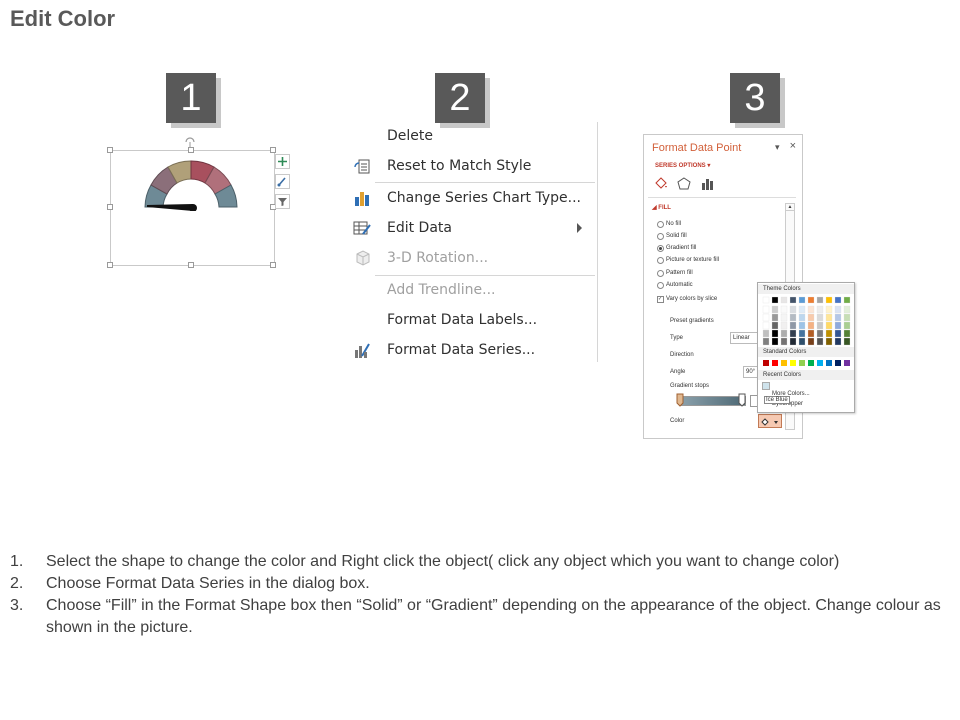 This screenshot has height=720, width=960. I want to click on series-options-dropdown: SERIES OPTIONS ▾, so click(682, 165).